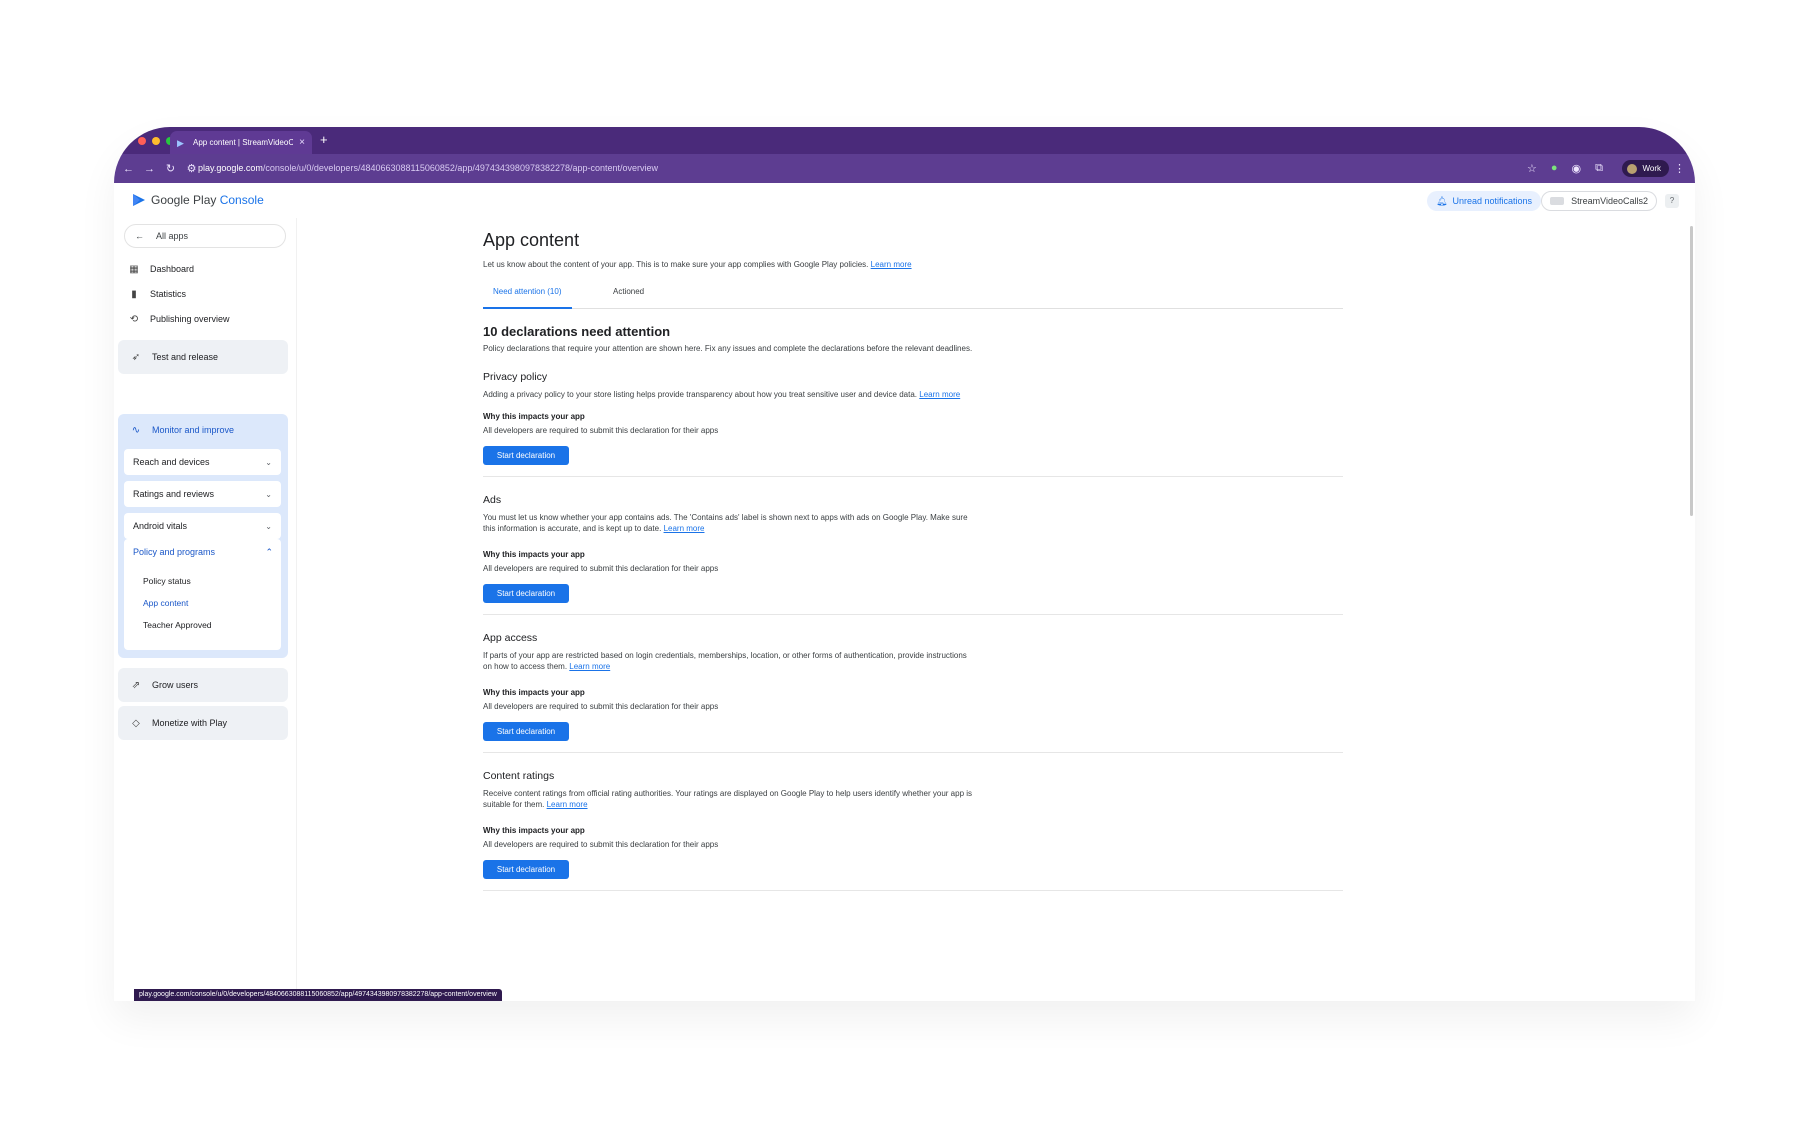  I want to click on sidebar-item-test-and-release: ➶ Test and release, so click(203, 357).